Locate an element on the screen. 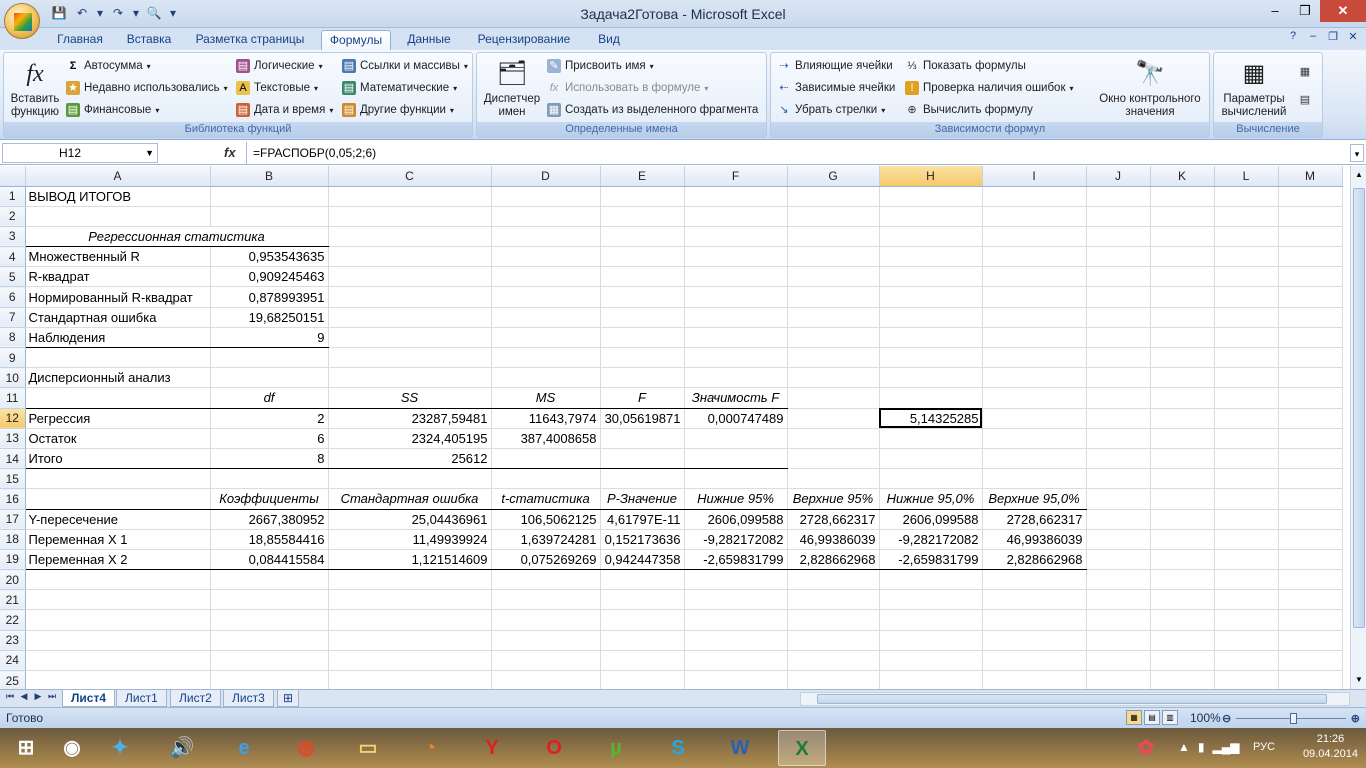  cell-m7 is located at coordinates (1310, 317).